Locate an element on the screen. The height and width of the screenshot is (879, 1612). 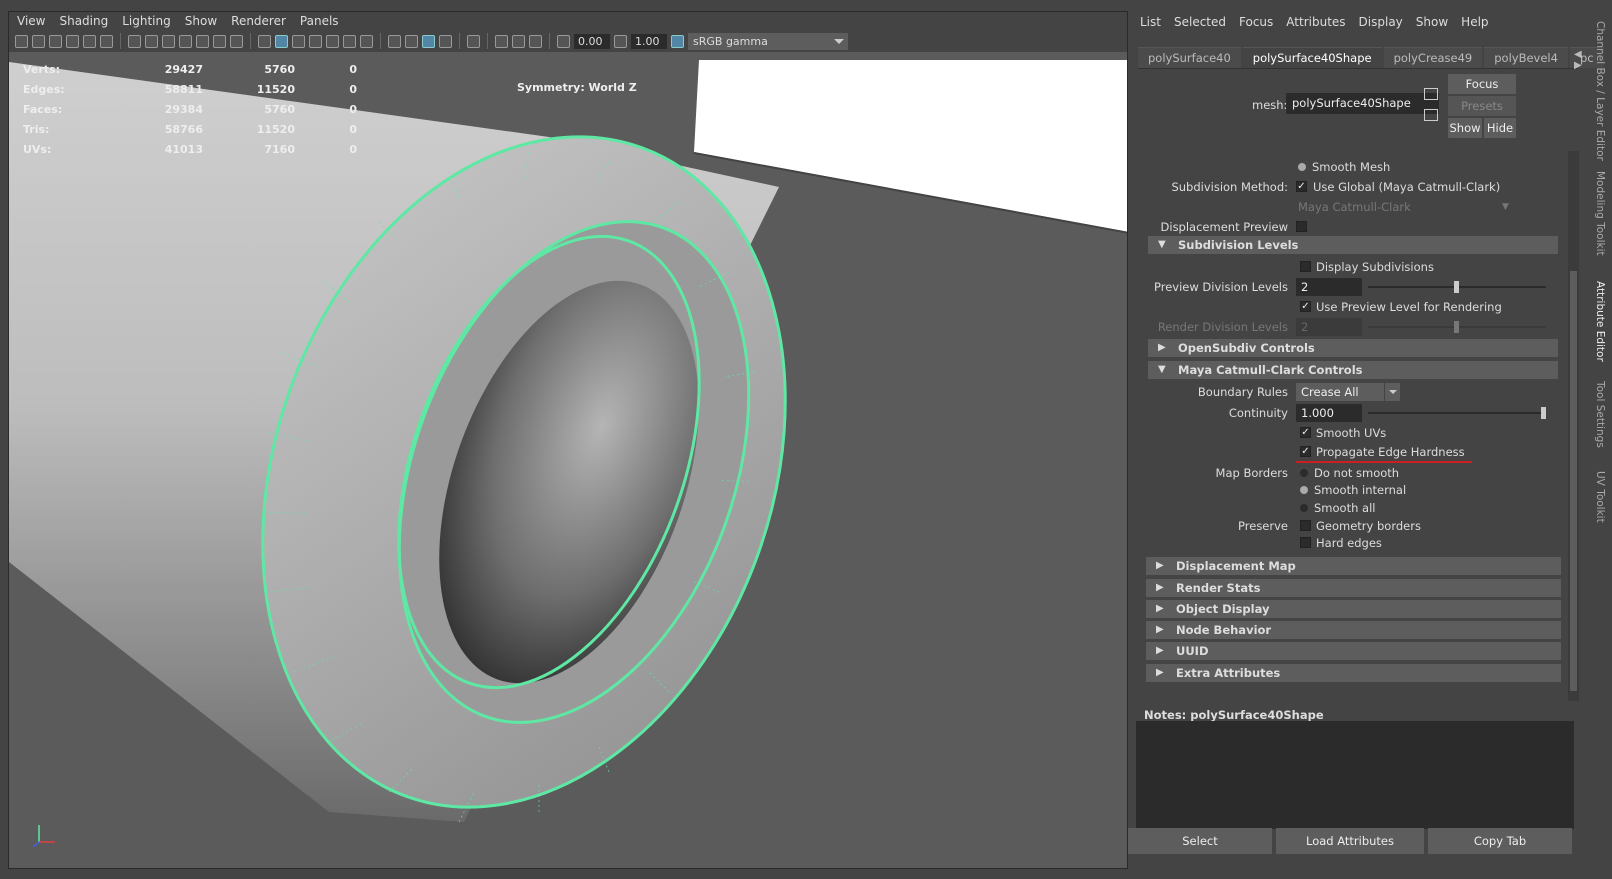
subdivision-levels-frame: ▼ Subdivision Levels is located at coordinates (1353, 245).